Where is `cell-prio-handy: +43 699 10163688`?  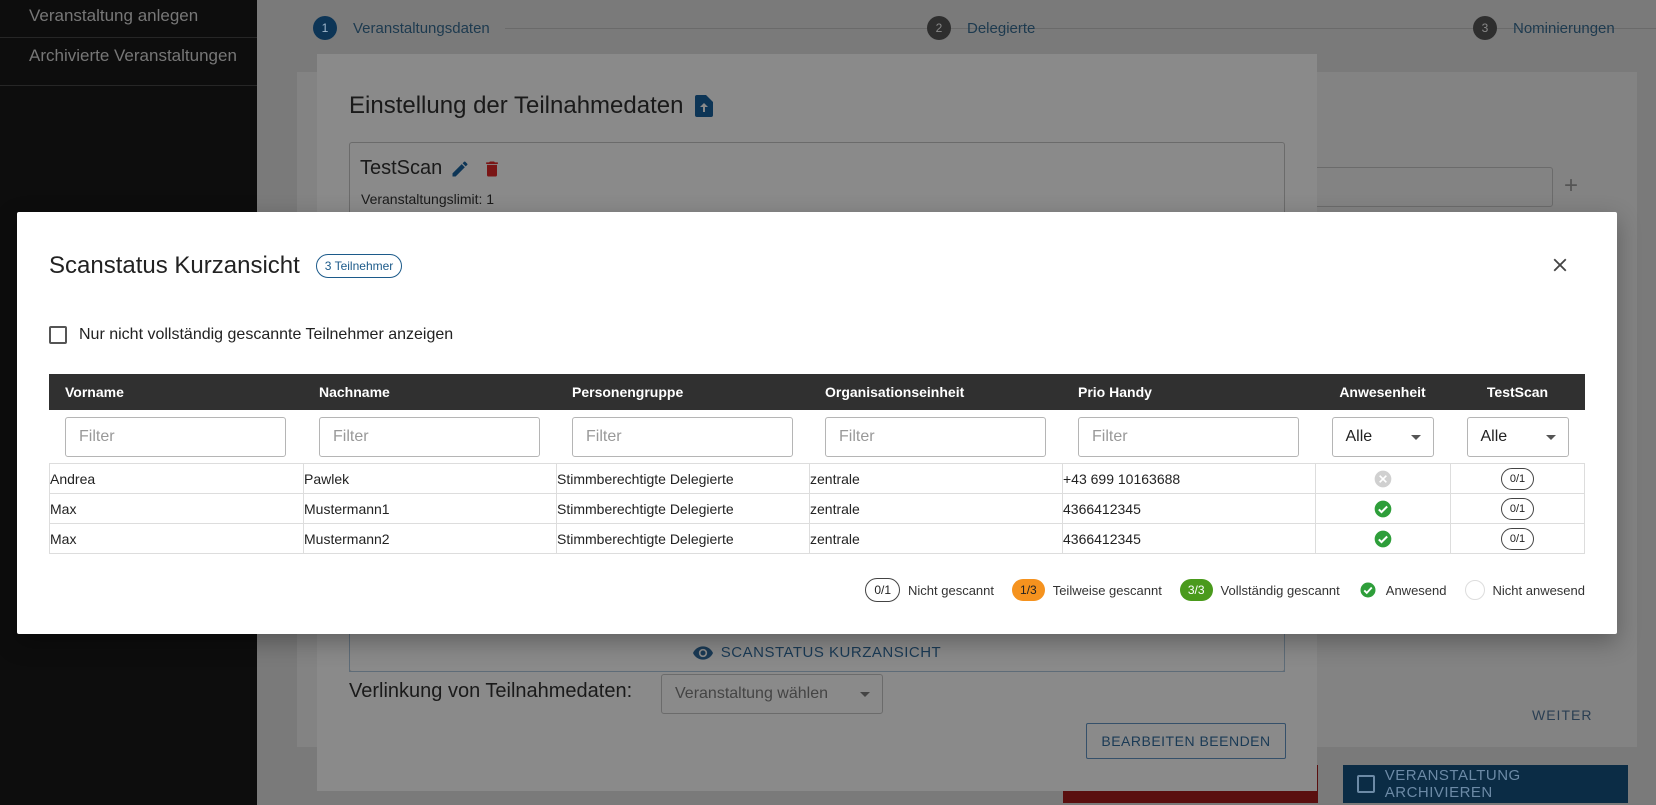
cell-prio-handy: +43 699 10163688 is located at coordinates (1188, 478).